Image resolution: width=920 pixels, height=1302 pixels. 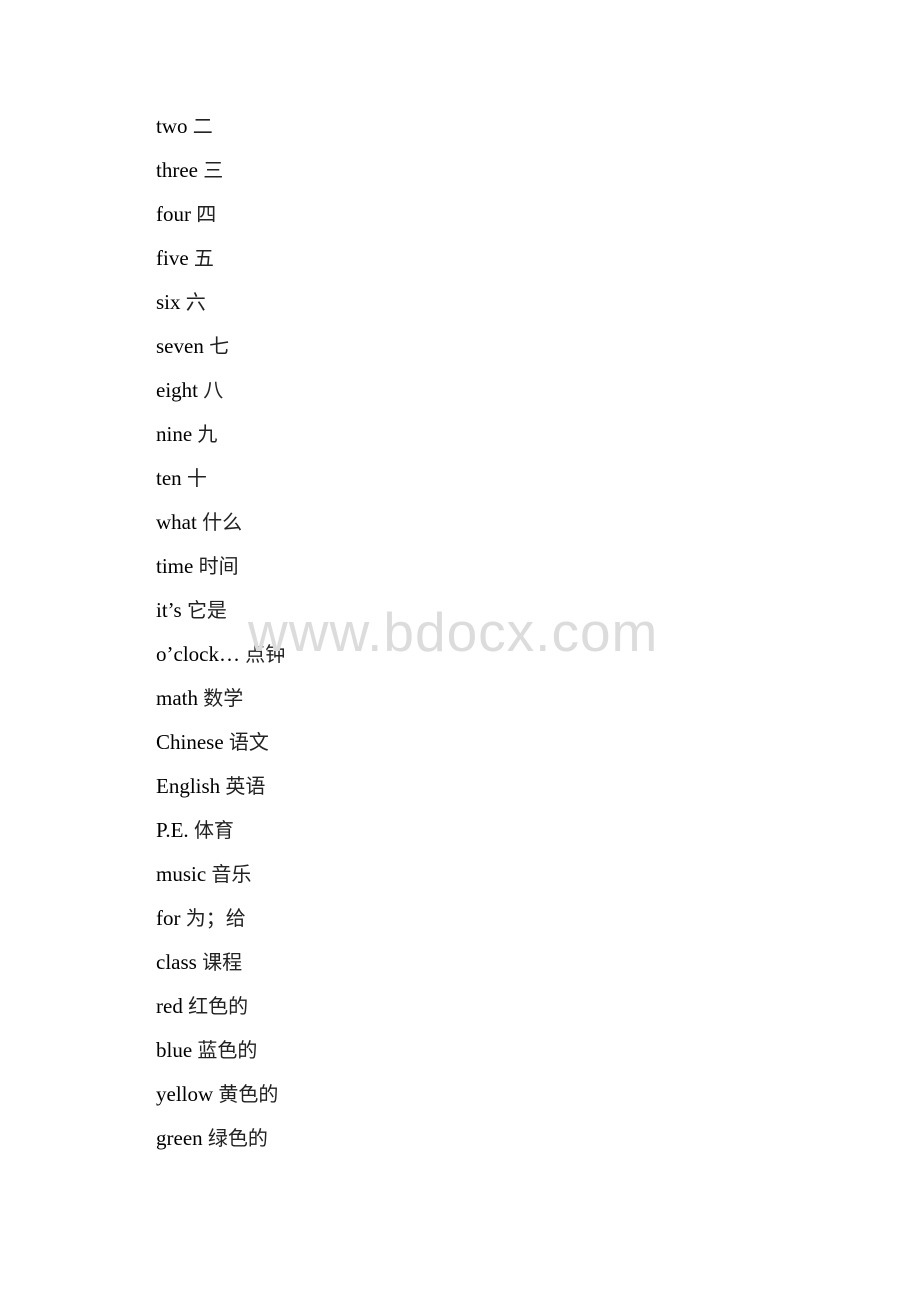 I want to click on vocab-item: it’s 它是, so click(x=220, y=616).